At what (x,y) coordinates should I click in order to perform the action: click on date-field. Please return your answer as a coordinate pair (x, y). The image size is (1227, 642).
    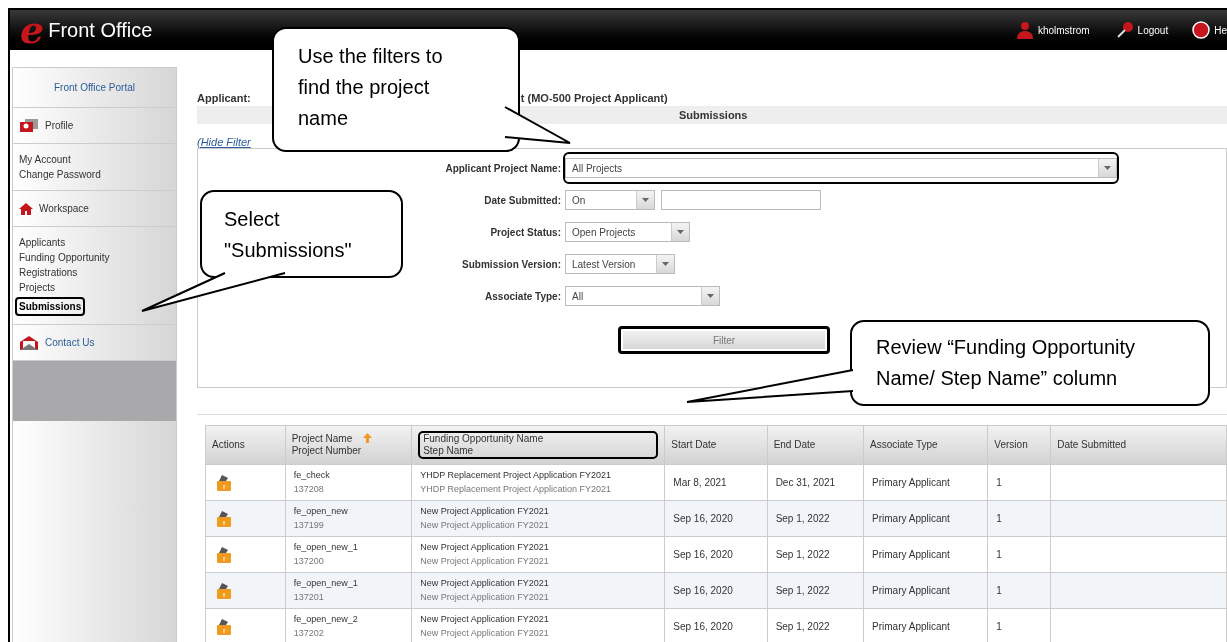
    Looking at the image, I should click on (741, 200).